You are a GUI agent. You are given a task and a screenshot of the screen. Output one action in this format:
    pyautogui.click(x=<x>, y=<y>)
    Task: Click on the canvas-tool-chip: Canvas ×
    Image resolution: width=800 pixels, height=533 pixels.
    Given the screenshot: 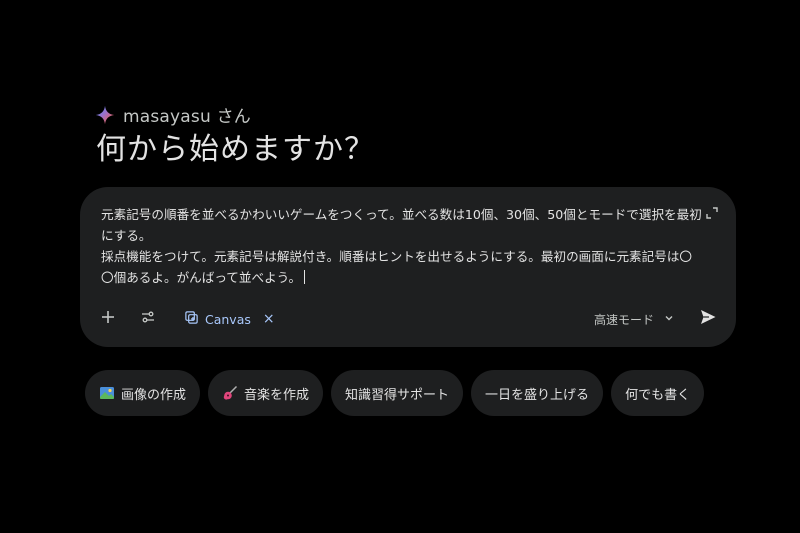 What is the action you would take?
    pyautogui.click(x=229, y=319)
    